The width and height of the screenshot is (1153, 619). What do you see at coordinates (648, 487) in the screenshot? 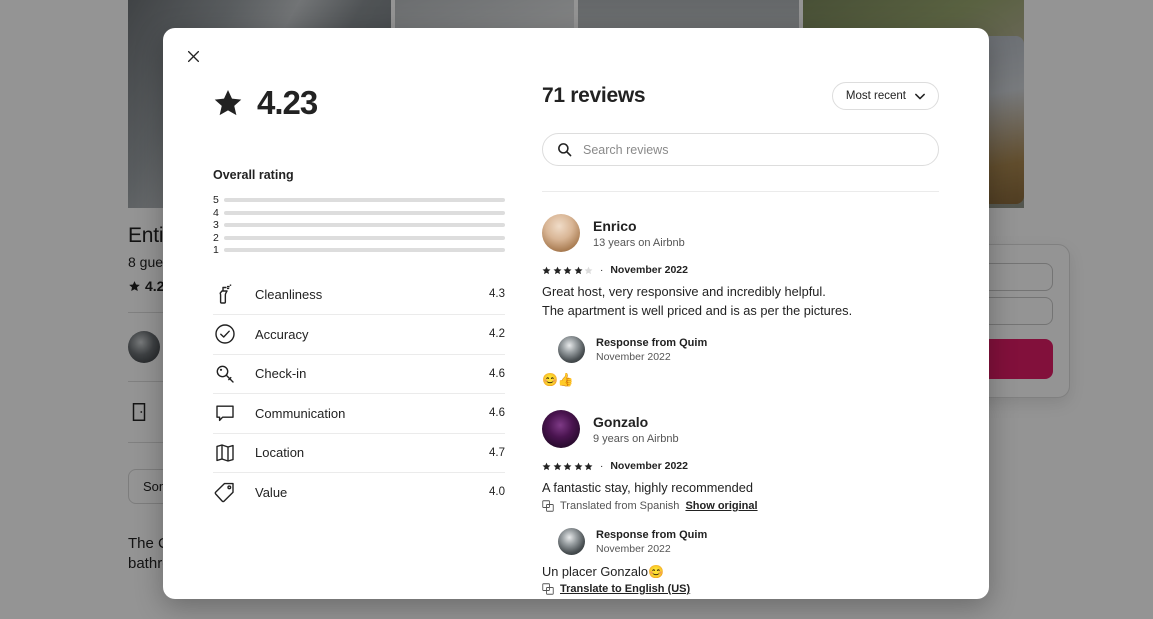
I see `review-text-line: A fantastic stay, highly recommended` at bounding box center [648, 487].